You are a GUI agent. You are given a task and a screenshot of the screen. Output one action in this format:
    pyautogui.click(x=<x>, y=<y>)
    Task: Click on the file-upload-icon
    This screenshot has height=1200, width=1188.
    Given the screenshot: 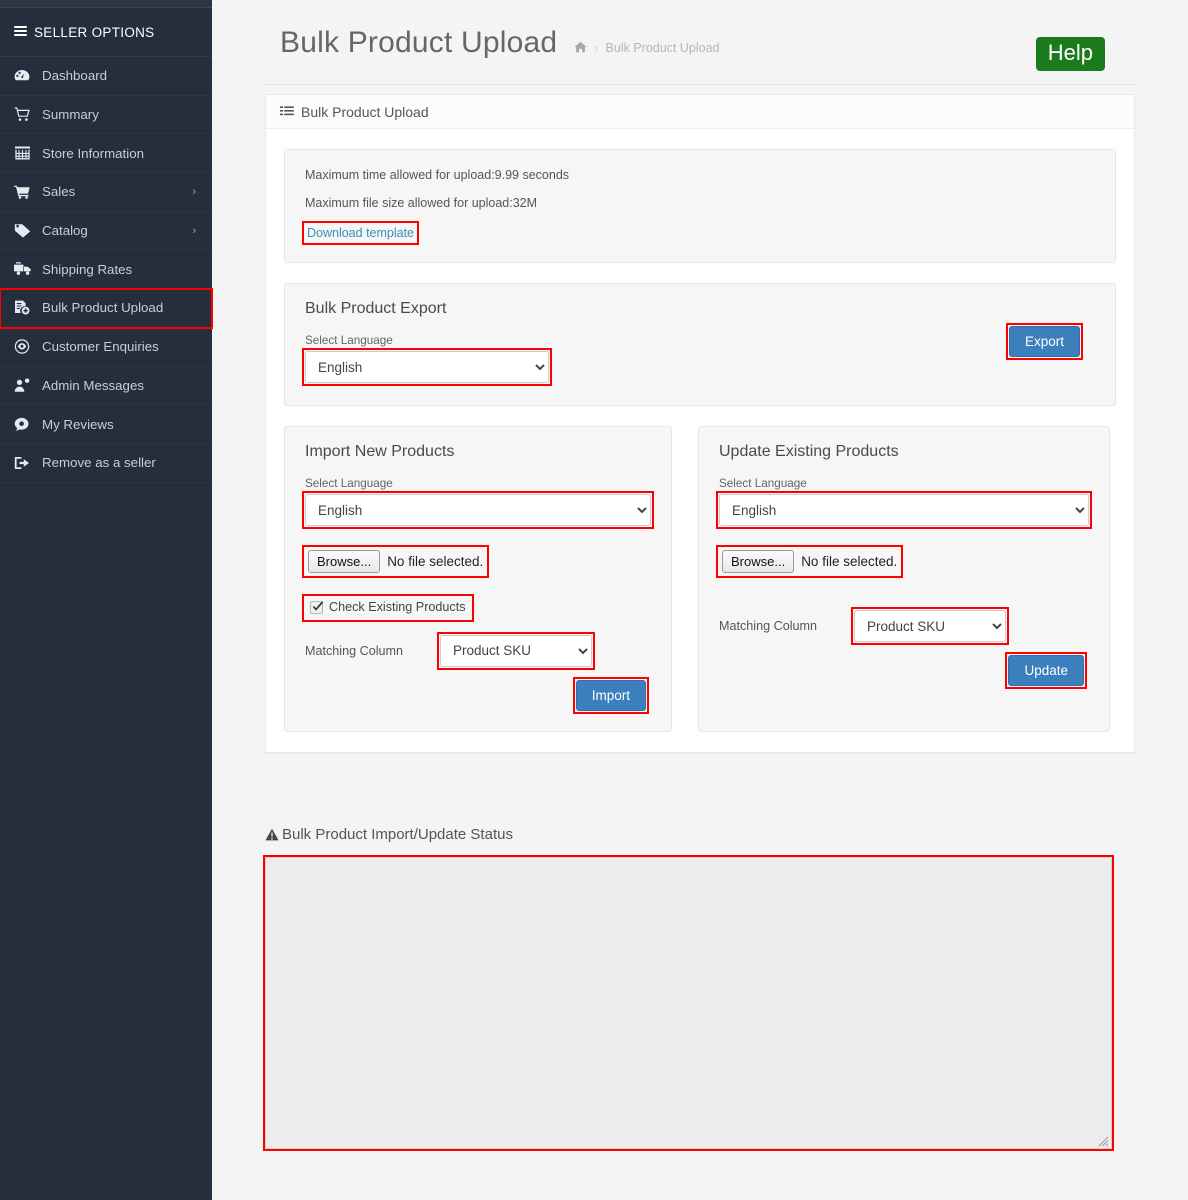 What is the action you would take?
    pyautogui.click(x=27, y=307)
    